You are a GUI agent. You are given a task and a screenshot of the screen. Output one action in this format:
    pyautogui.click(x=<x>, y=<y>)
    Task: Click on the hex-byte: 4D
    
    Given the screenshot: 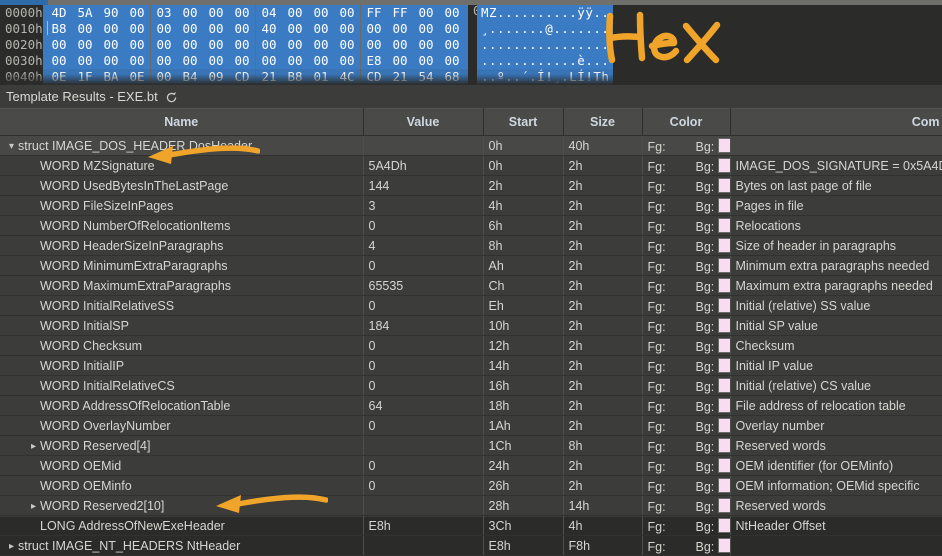 What is the action you would take?
    pyautogui.click(x=59, y=13)
    